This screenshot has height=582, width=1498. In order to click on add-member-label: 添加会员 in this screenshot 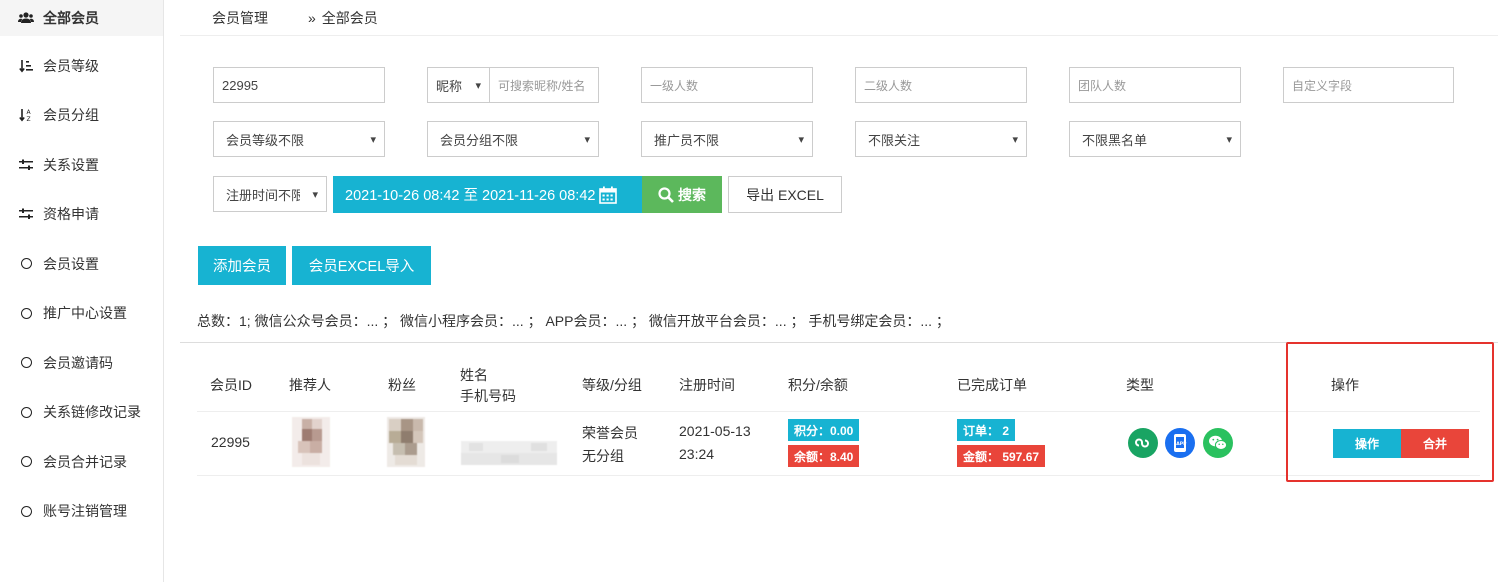, I will do `click(242, 267)`.